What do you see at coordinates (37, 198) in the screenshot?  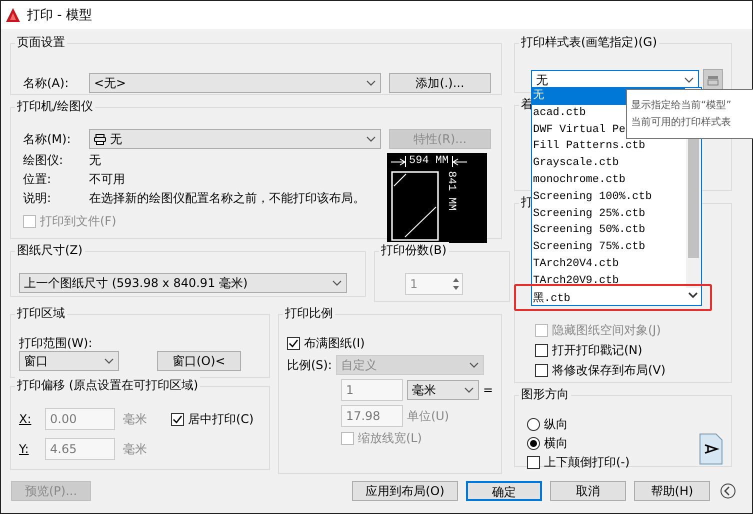 I see `info-label: 说明:` at bounding box center [37, 198].